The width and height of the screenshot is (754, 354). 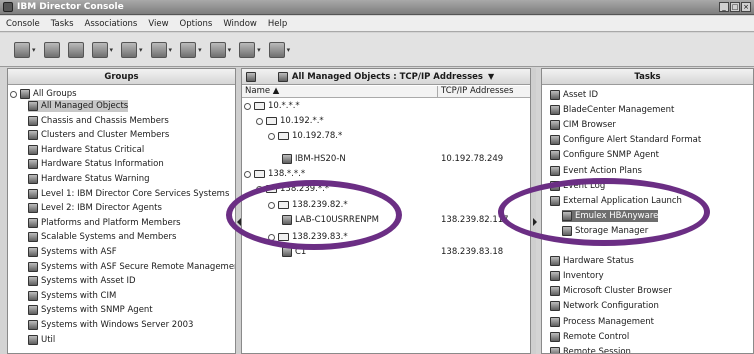 I want to click on group-item: Util, so click(x=41, y=340).